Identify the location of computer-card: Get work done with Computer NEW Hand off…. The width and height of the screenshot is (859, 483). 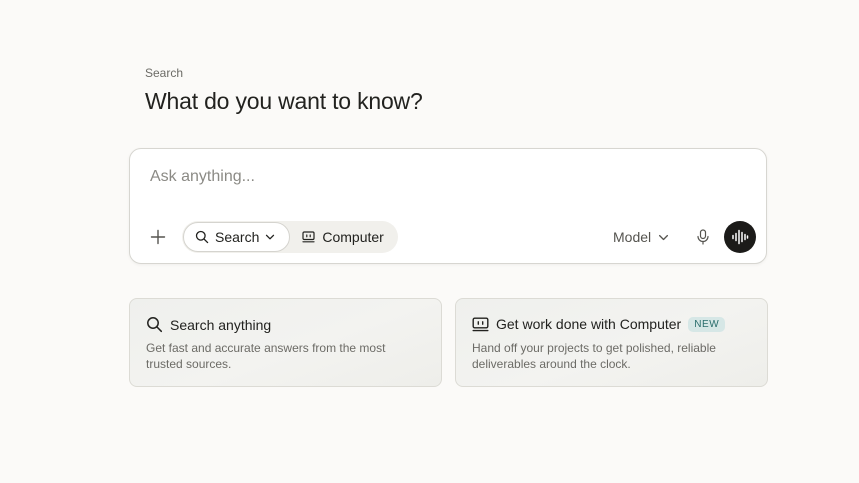
(611, 342).